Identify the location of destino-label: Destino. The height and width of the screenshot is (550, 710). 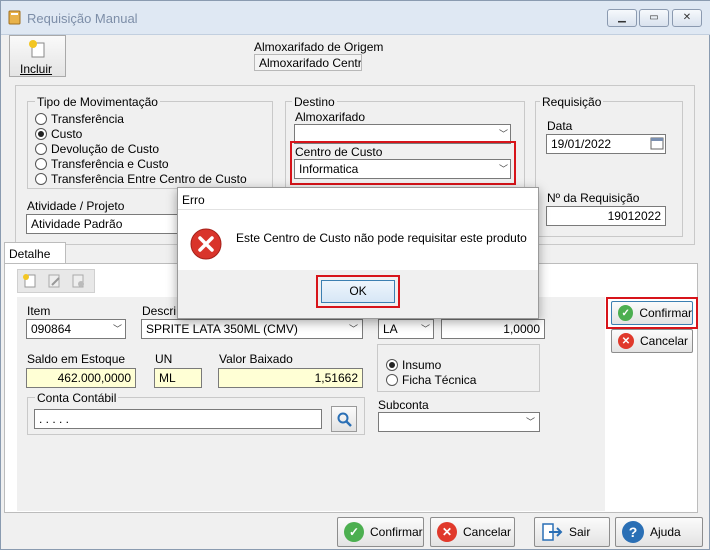
(314, 102).